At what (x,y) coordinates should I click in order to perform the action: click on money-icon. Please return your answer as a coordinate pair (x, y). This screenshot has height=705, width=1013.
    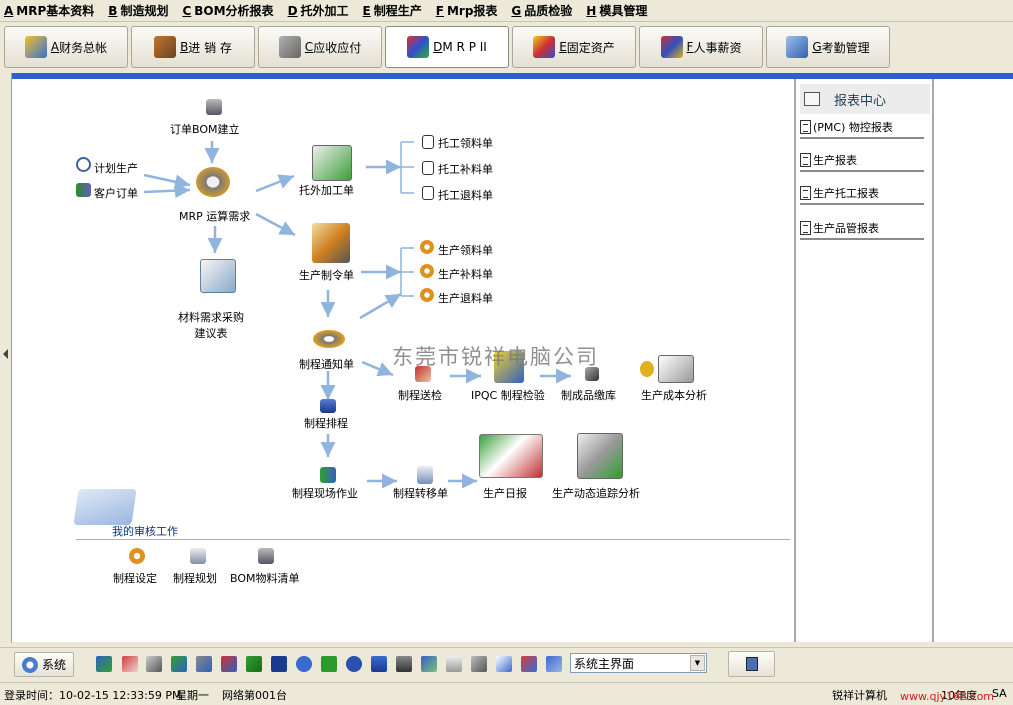
    Looking at the image, I should click on (647, 369).